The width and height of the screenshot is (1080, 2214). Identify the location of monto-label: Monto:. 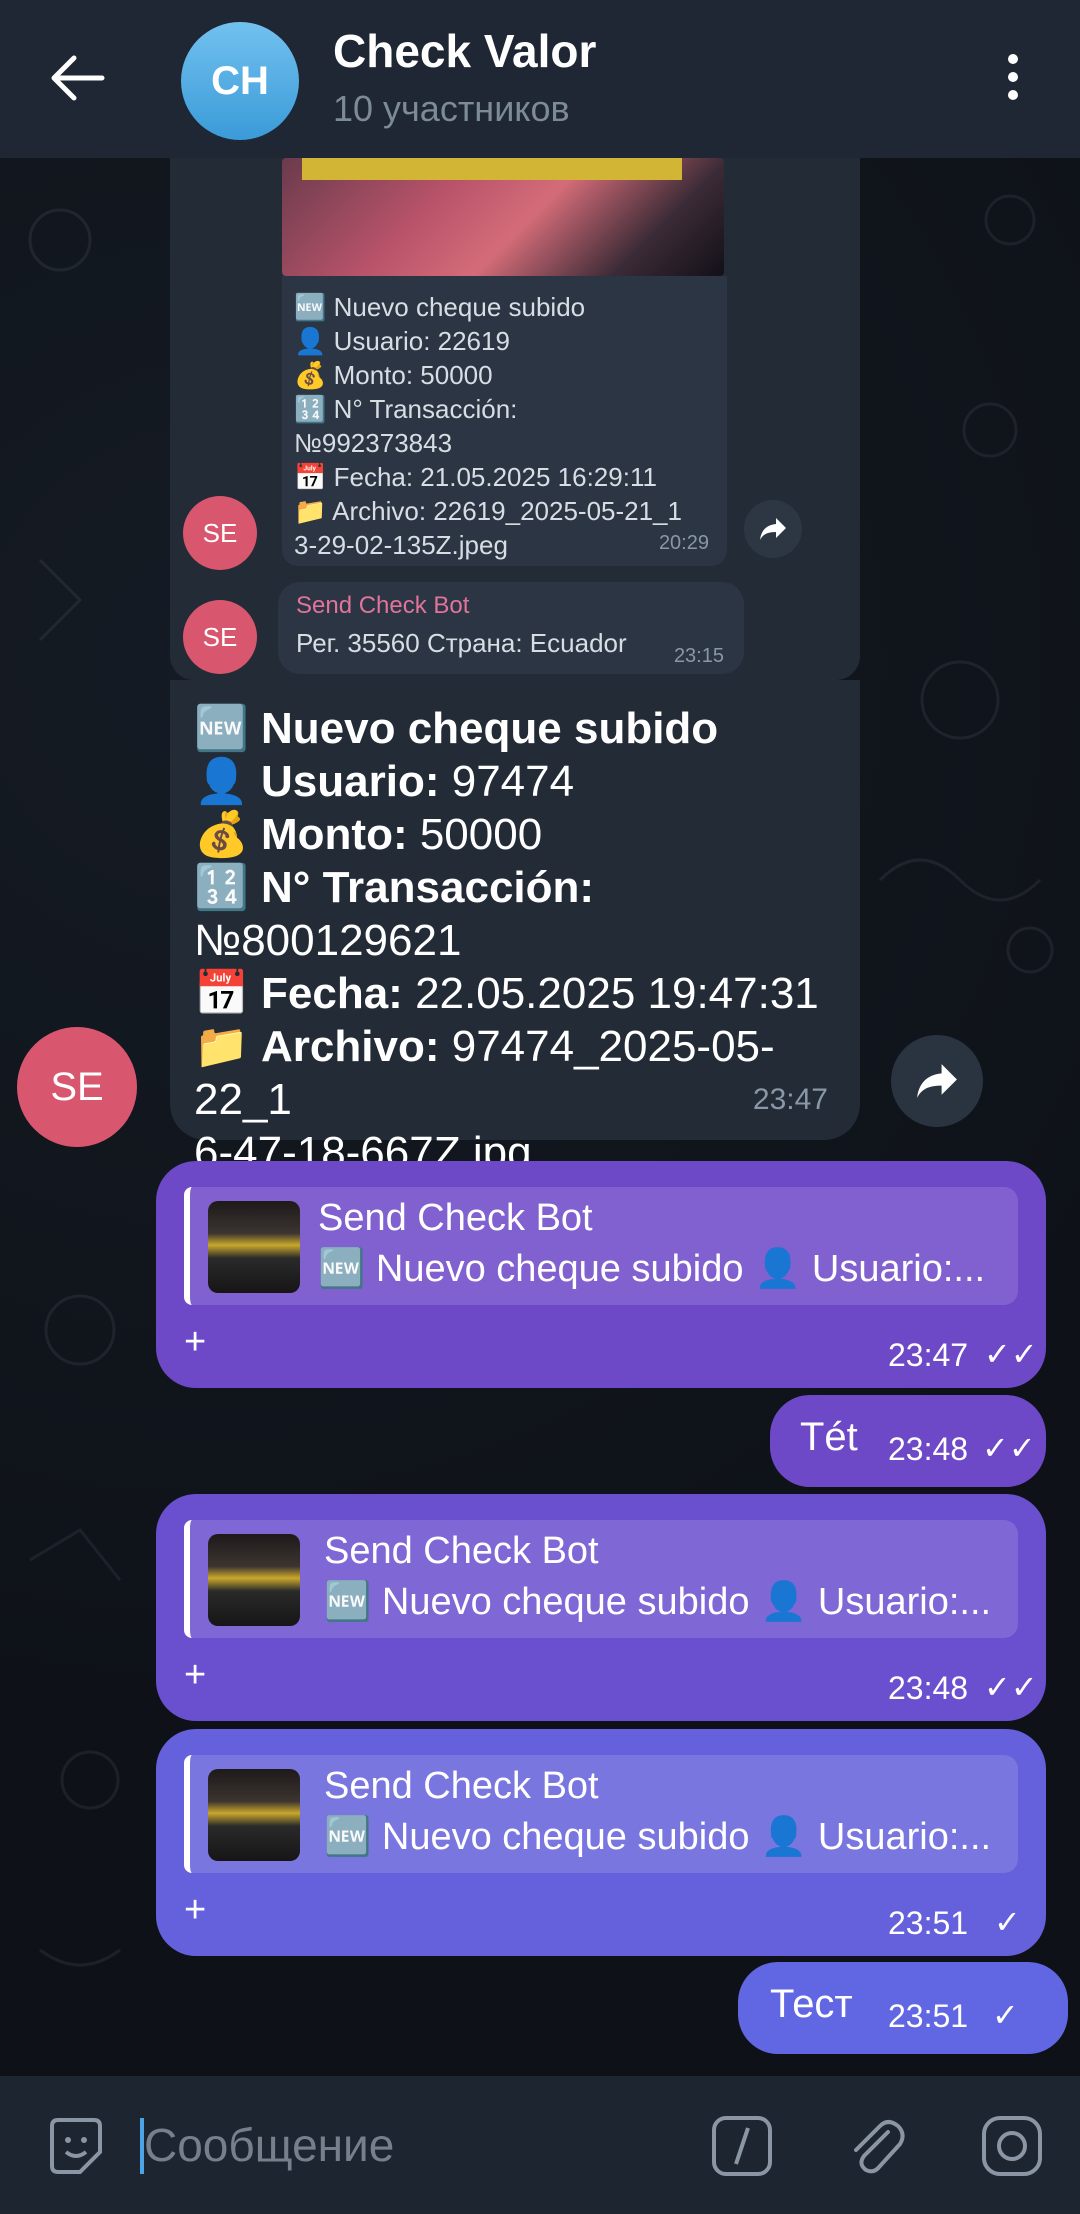
(334, 834).